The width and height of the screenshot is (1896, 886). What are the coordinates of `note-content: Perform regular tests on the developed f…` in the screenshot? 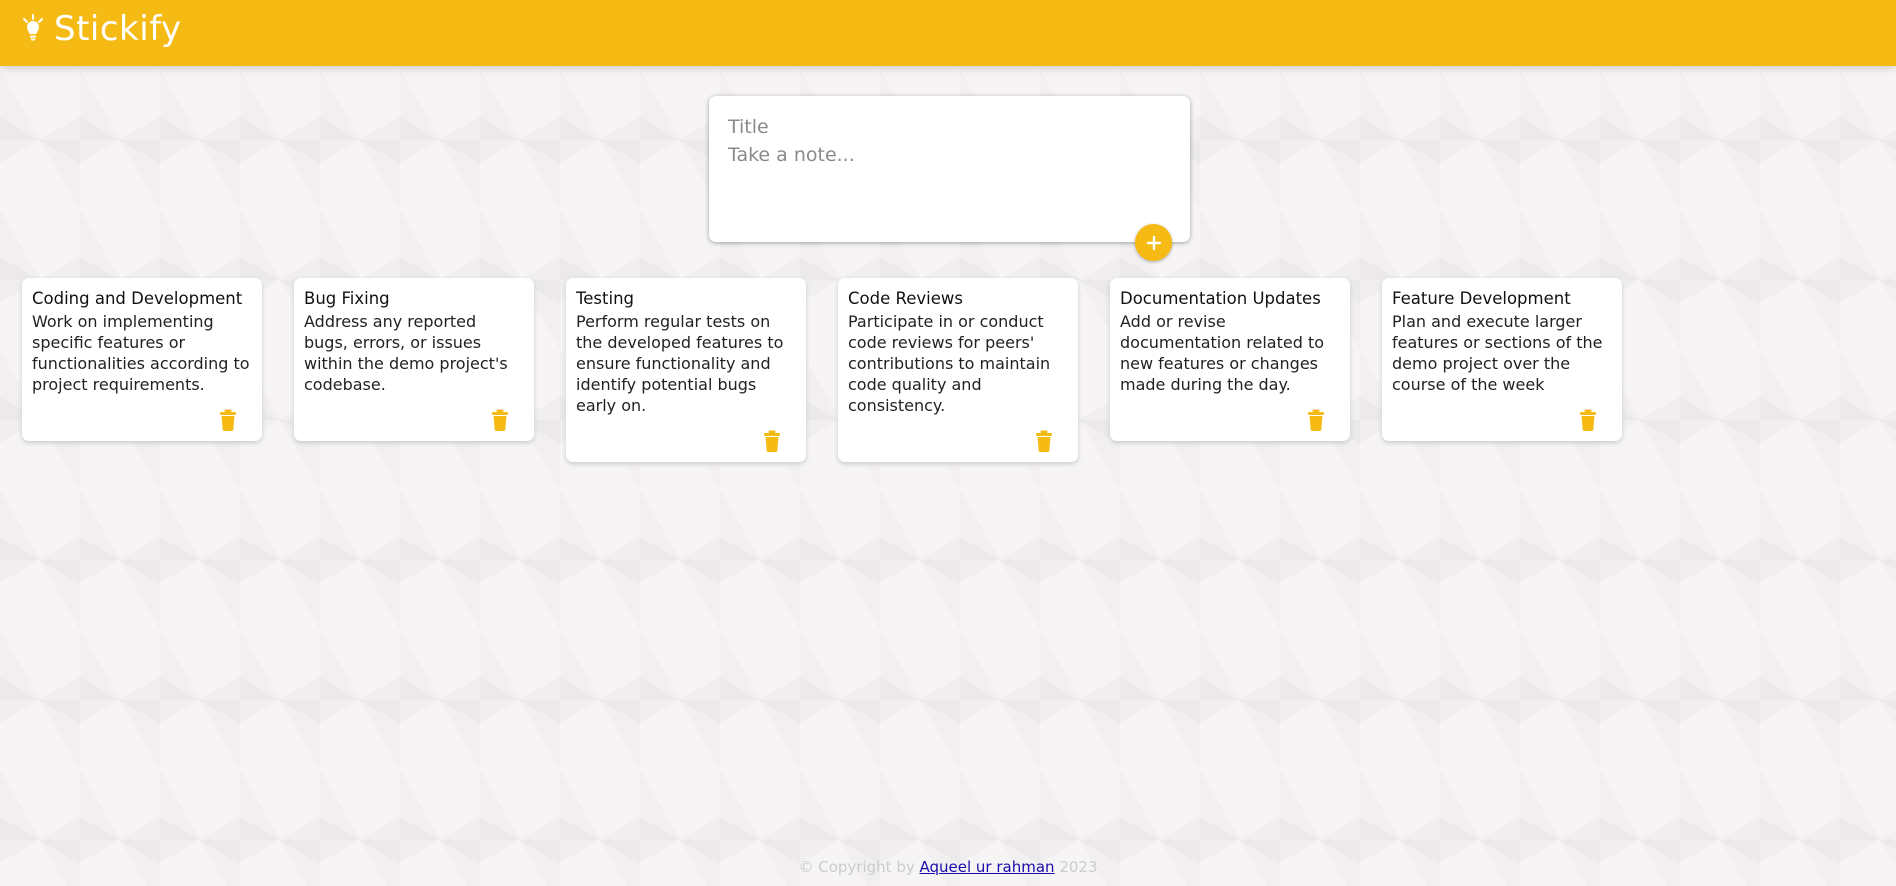 It's located at (680, 363).